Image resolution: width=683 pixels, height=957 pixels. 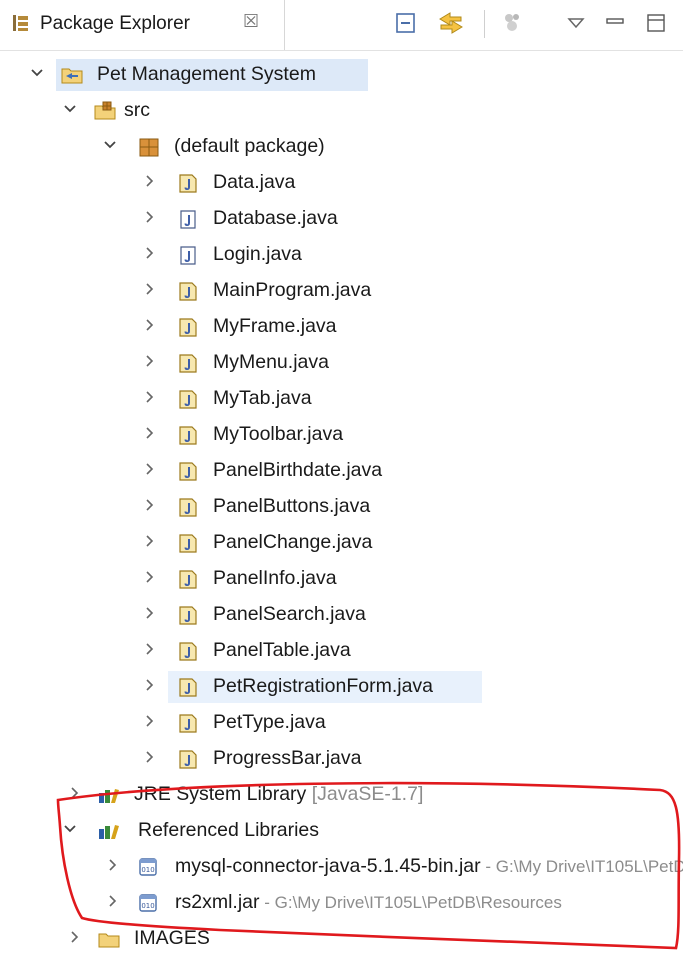 What do you see at coordinates (576, 23) in the screenshot?
I see `view-menu-icon` at bounding box center [576, 23].